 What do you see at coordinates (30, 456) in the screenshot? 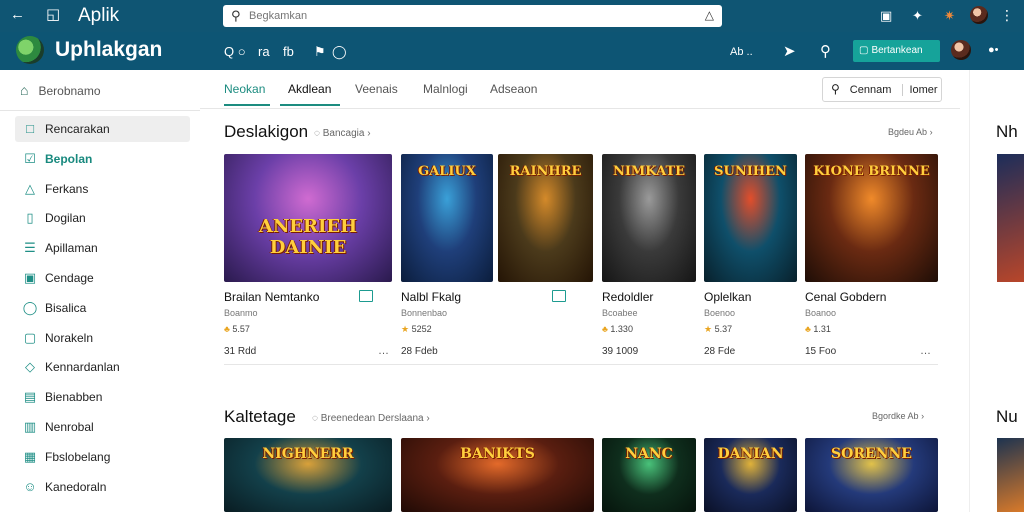
I see `calendar-icon: ▦` at bounding box center [30, 456].